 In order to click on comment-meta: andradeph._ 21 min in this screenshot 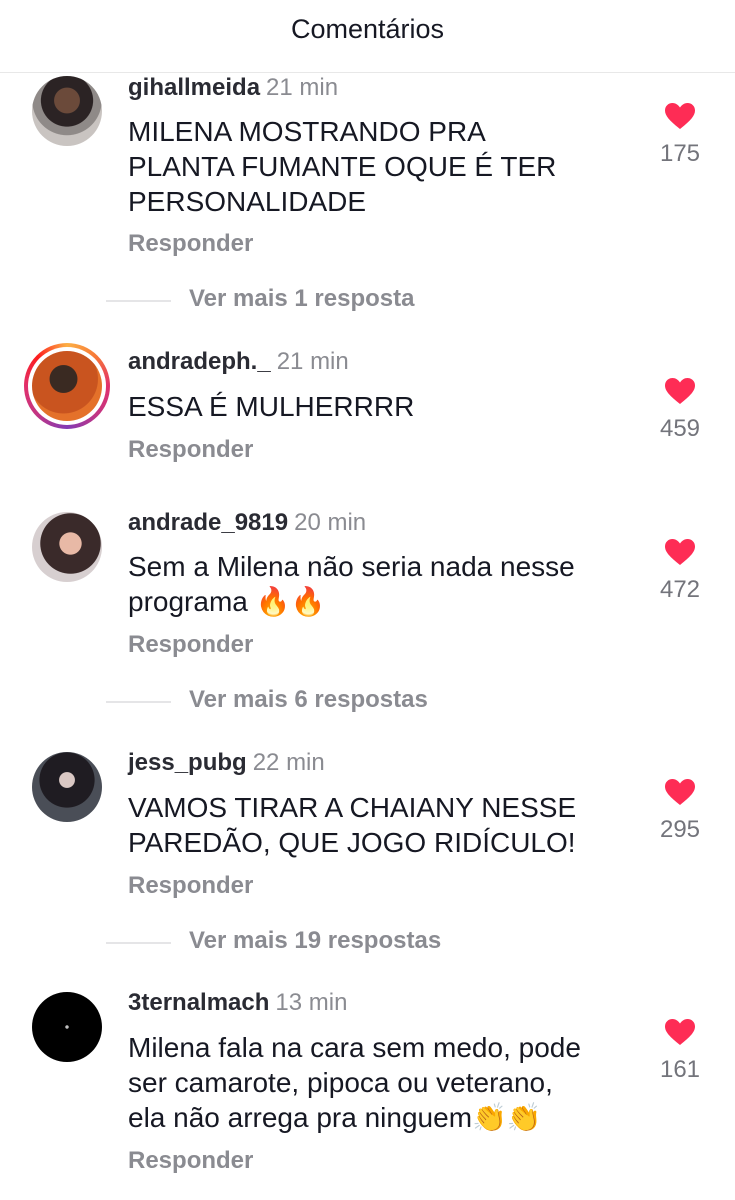, I will do `click(238, 362)`.